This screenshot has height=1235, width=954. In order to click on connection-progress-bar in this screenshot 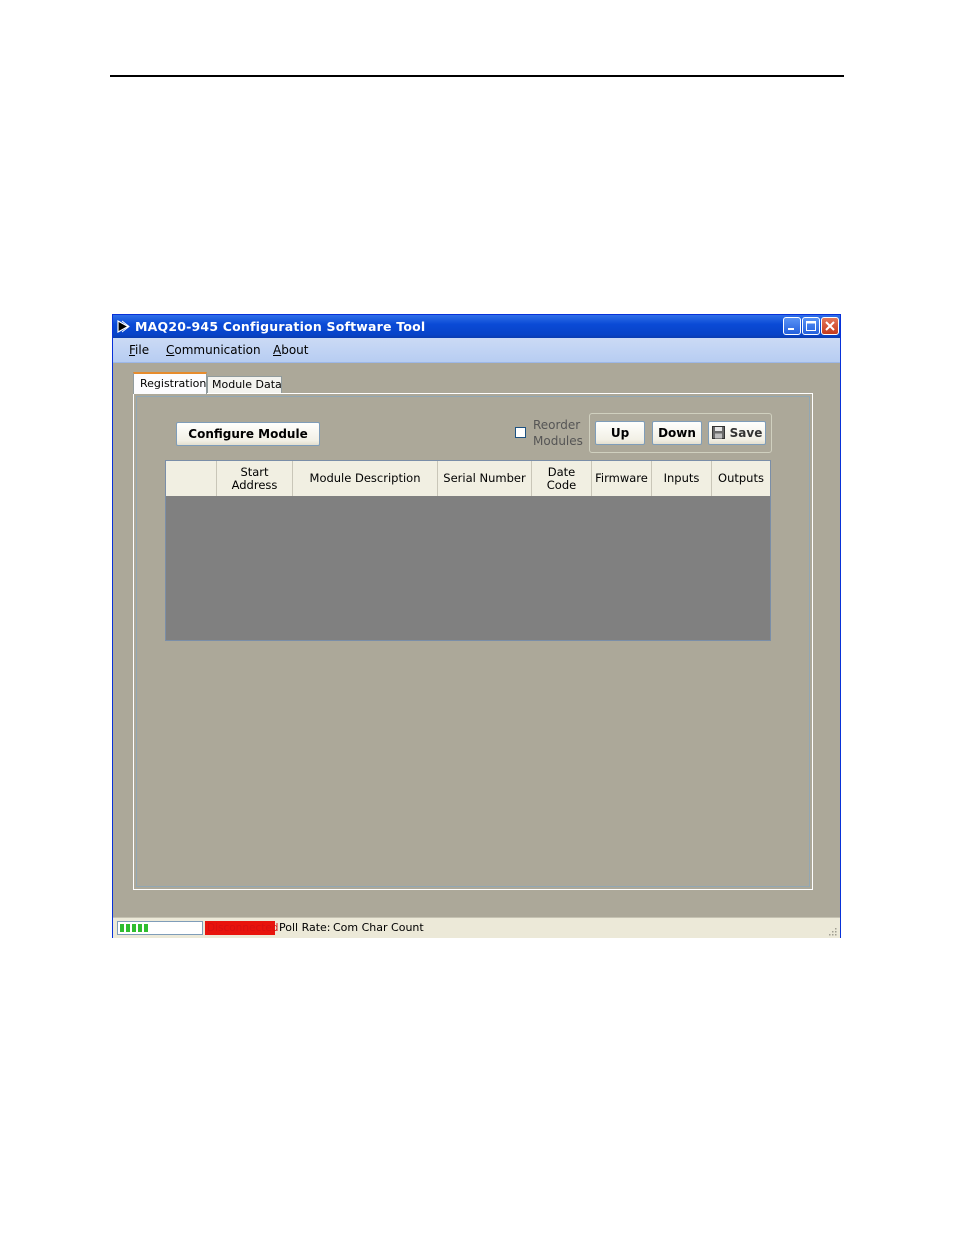, I will do `click(160, 928)`.